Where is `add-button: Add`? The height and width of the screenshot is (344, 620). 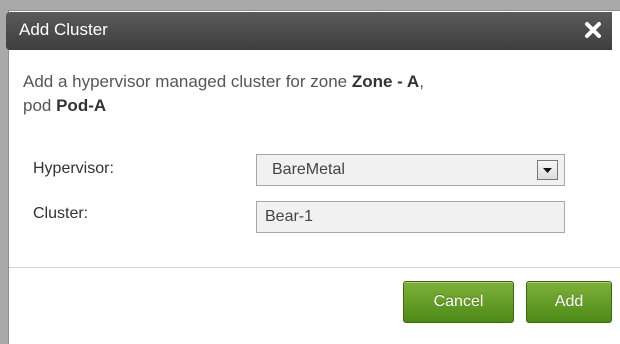 add-button: Add is located at coordinates (569, 302).